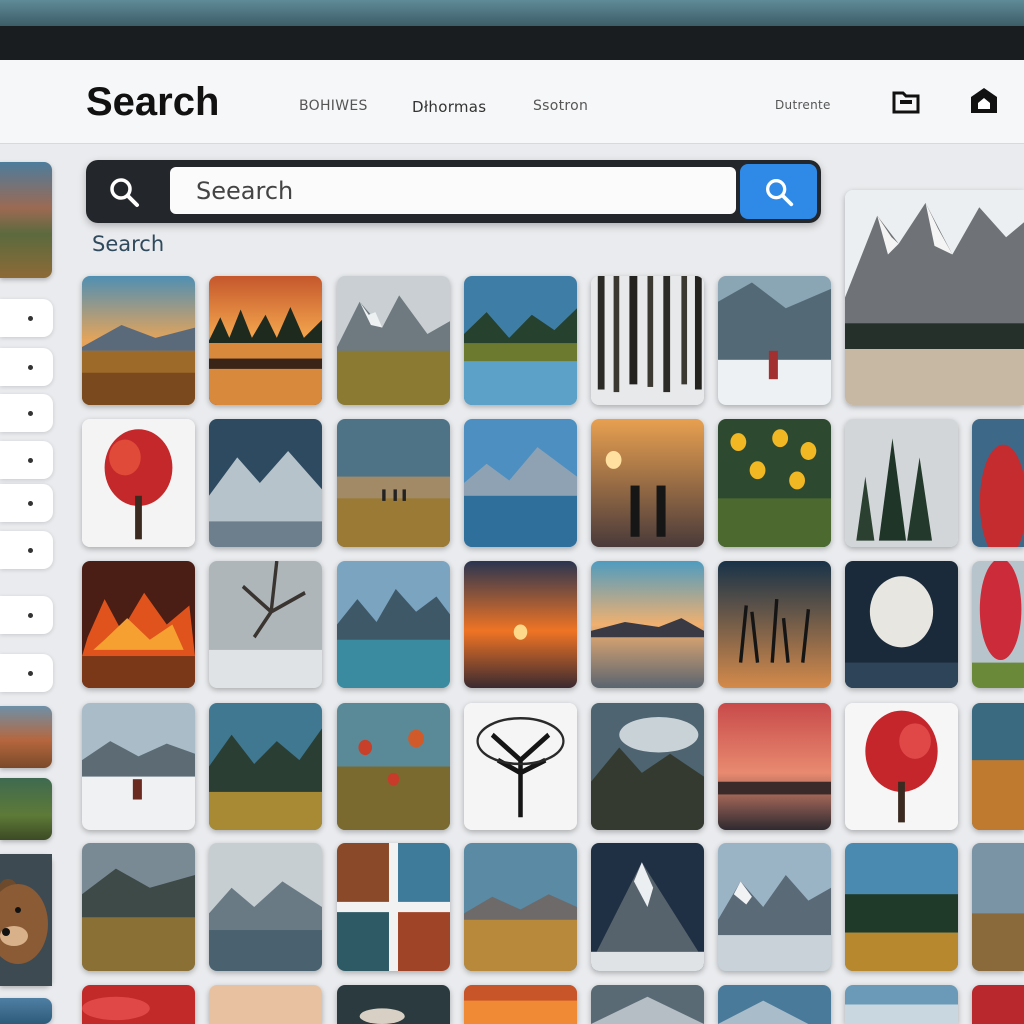  Describe the element at coordinates (984, 101) in the screenshot. I see `home-icon` at that location.